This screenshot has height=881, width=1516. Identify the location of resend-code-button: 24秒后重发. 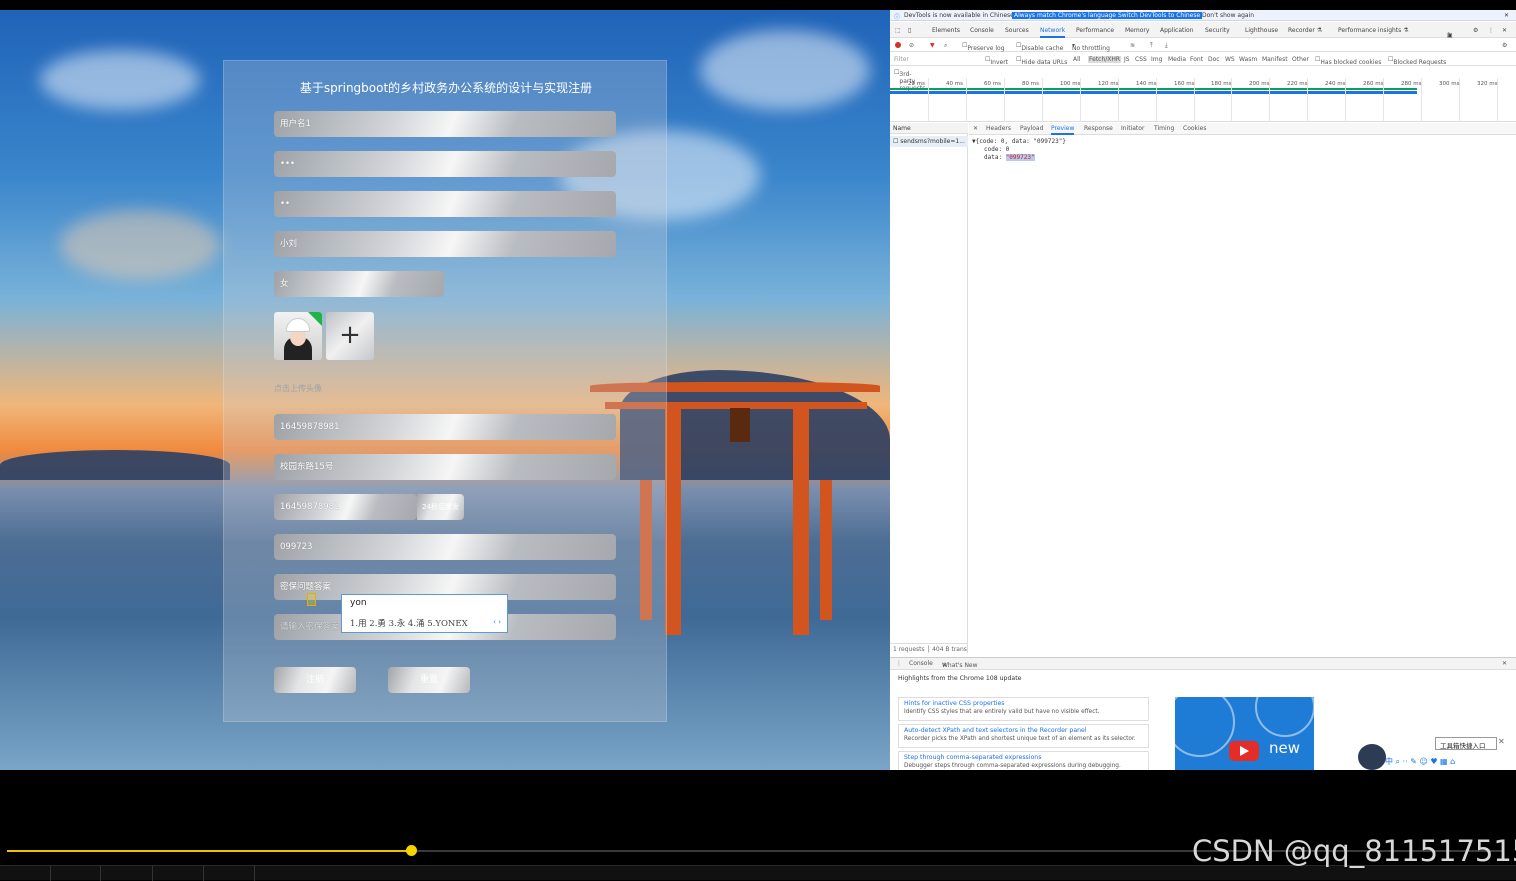
(440, 507).